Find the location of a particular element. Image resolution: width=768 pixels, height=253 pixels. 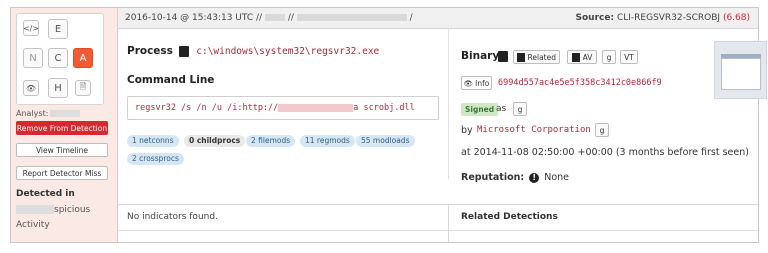

by-label: by is located at coordinates (467, 130).